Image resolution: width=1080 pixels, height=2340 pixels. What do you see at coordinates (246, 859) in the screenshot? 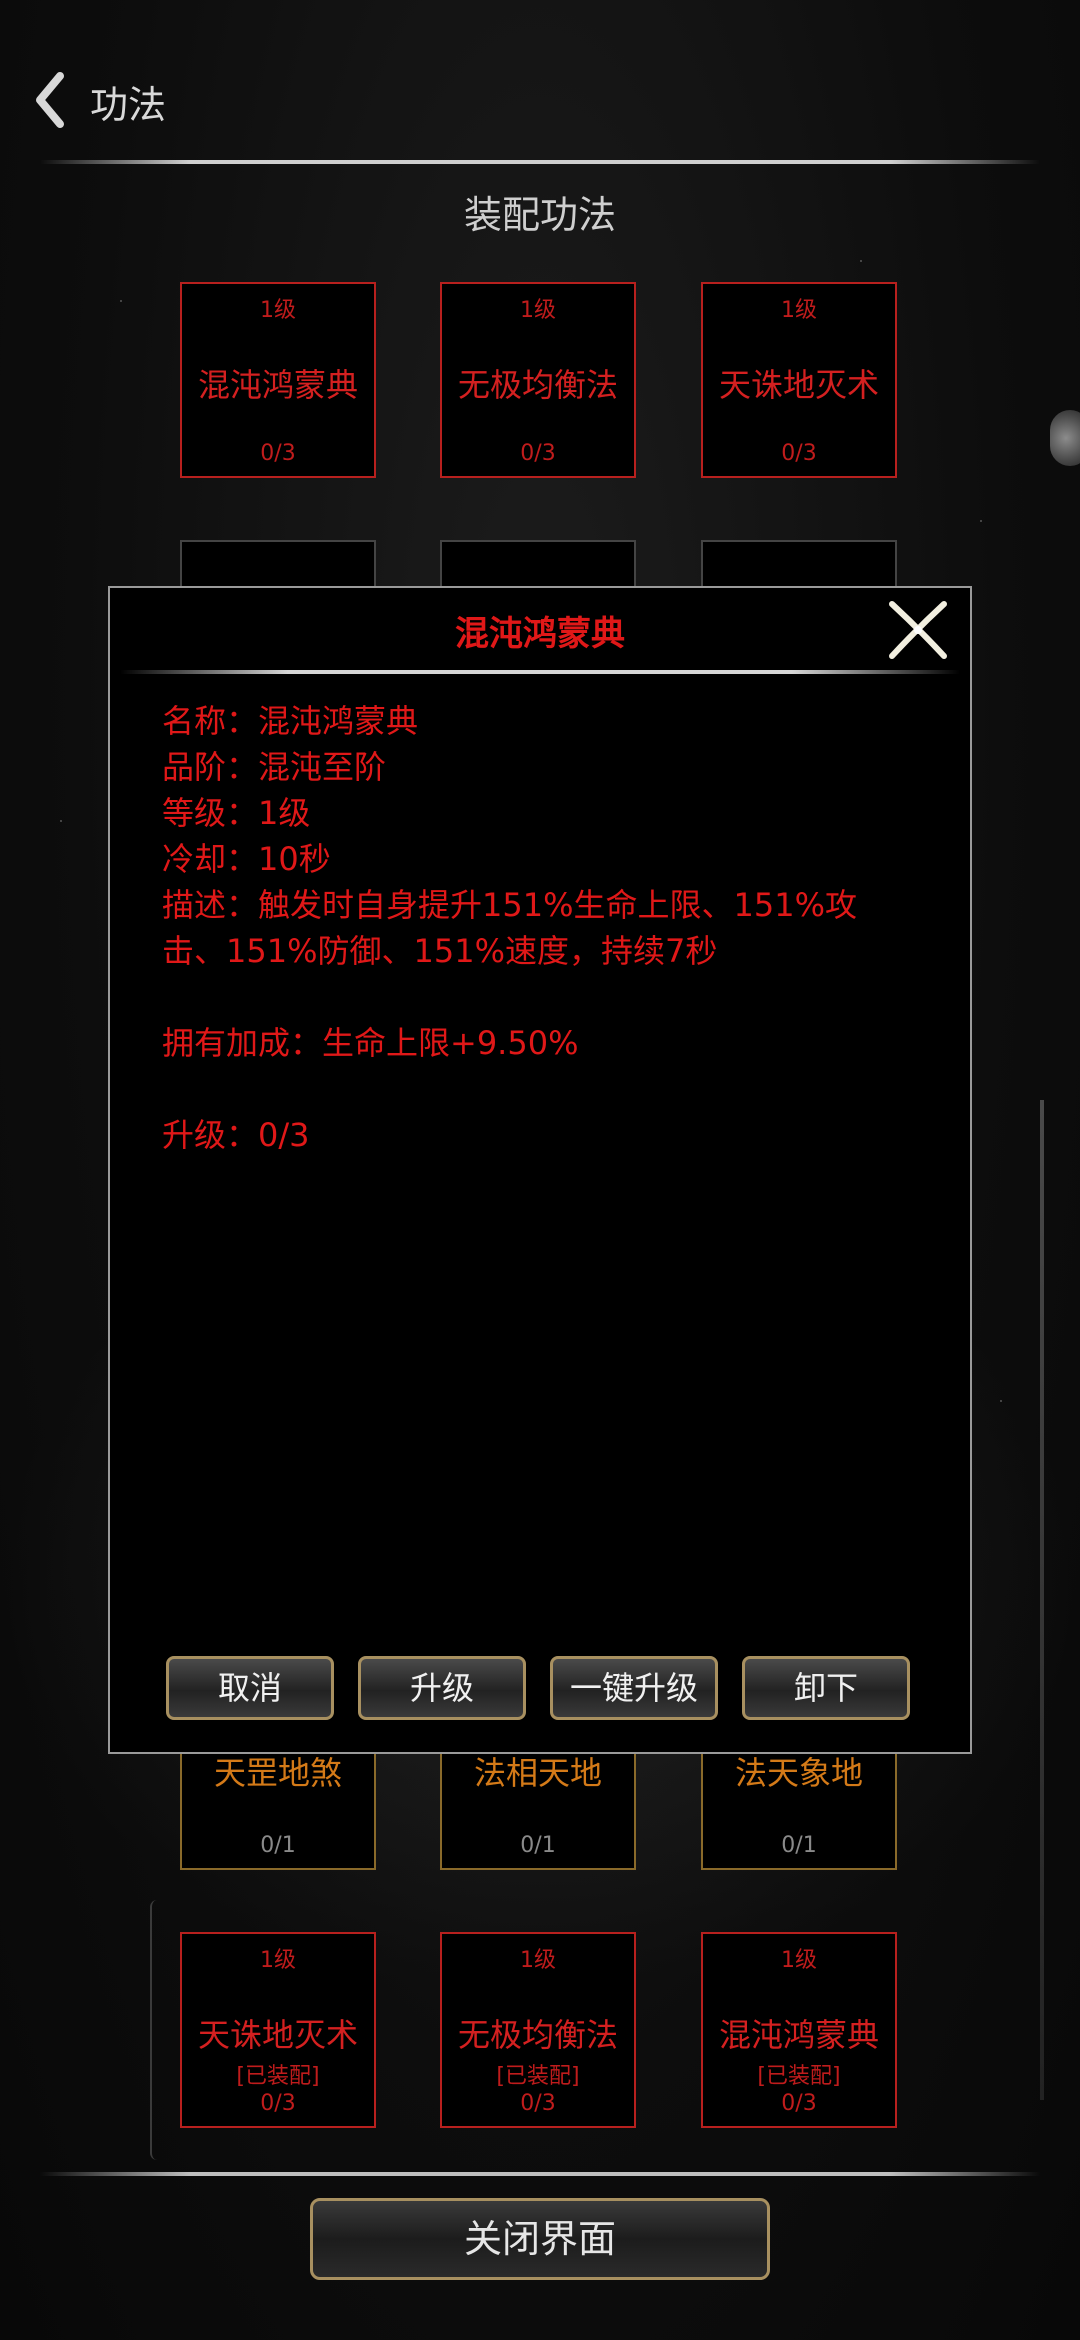
I see `info-cooldown: 冷却：10秒` at bounding box center [246, 859].